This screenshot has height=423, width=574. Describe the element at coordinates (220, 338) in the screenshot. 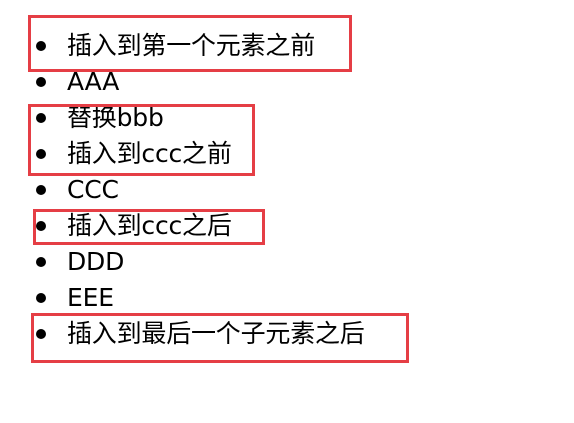

I see `highlight-box-last` at that location.